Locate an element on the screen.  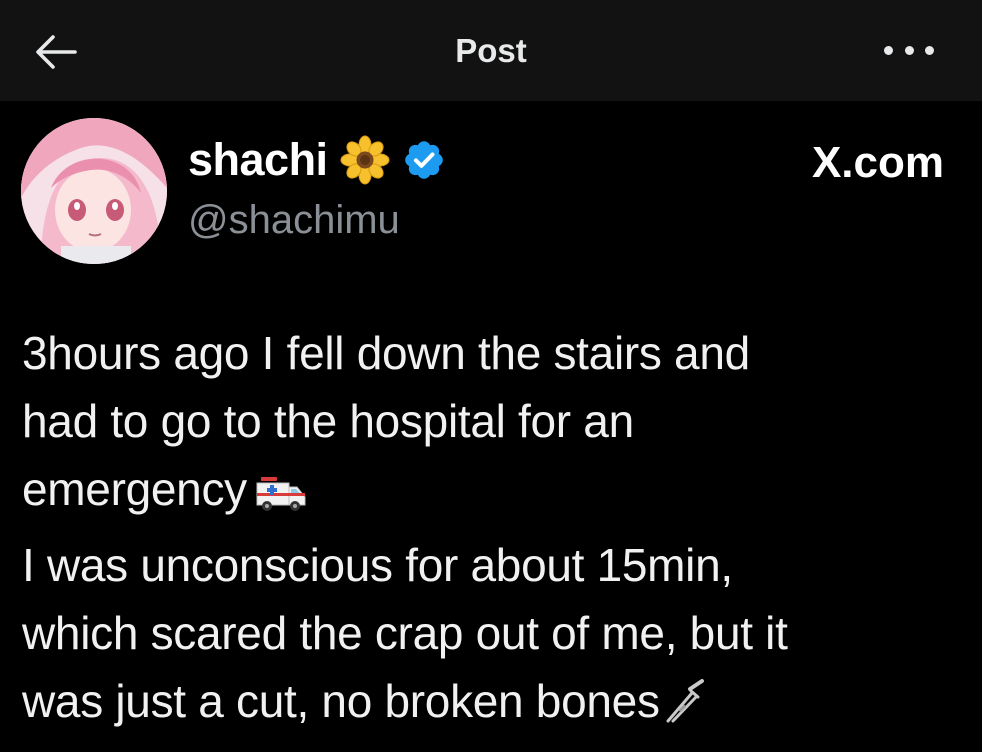
page-title: Post is located at coordinates (491, 50).